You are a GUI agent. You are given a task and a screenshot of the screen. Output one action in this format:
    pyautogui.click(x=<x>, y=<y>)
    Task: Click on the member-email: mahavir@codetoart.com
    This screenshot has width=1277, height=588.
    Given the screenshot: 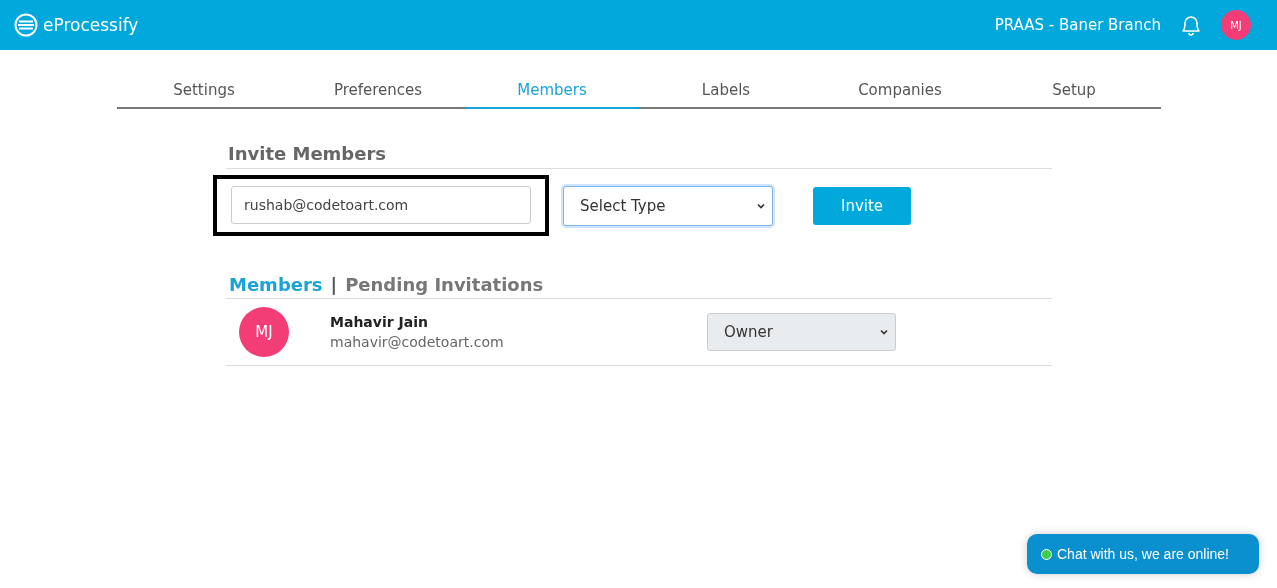 What is the action you would take?
    pyautogui.click(x=417, y=342)
    